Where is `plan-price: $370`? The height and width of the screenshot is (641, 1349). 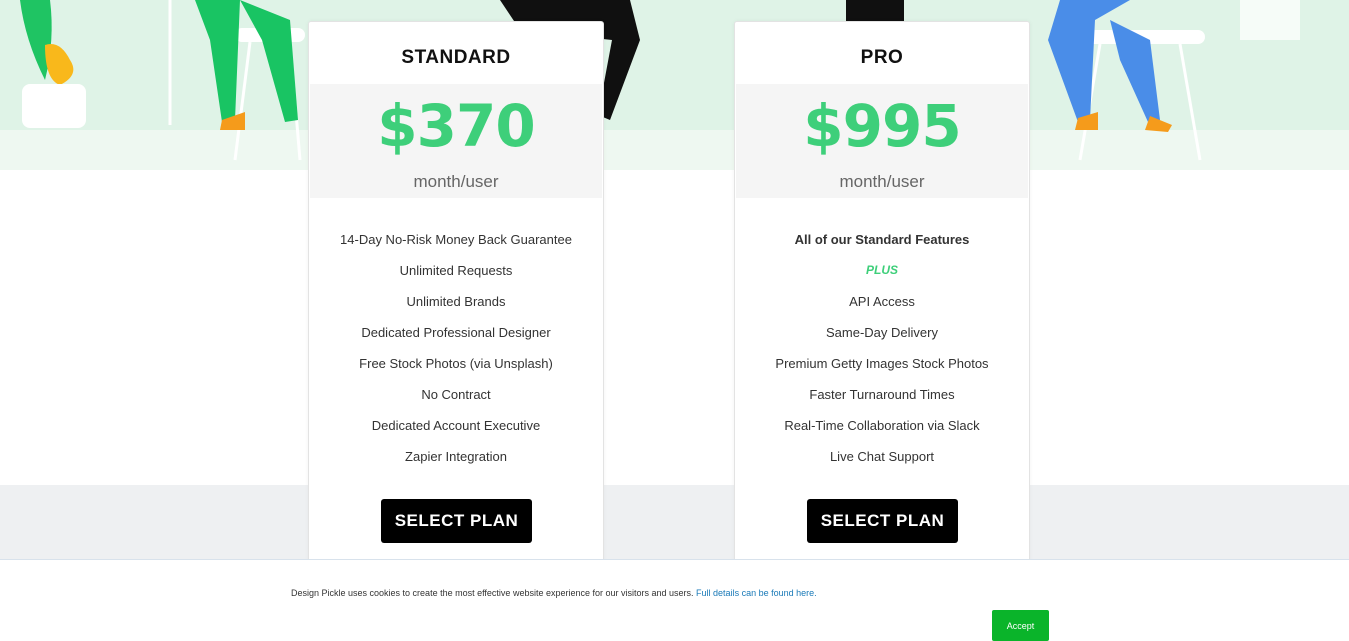 plan-price: $370 is located at coordinates (456, 126).